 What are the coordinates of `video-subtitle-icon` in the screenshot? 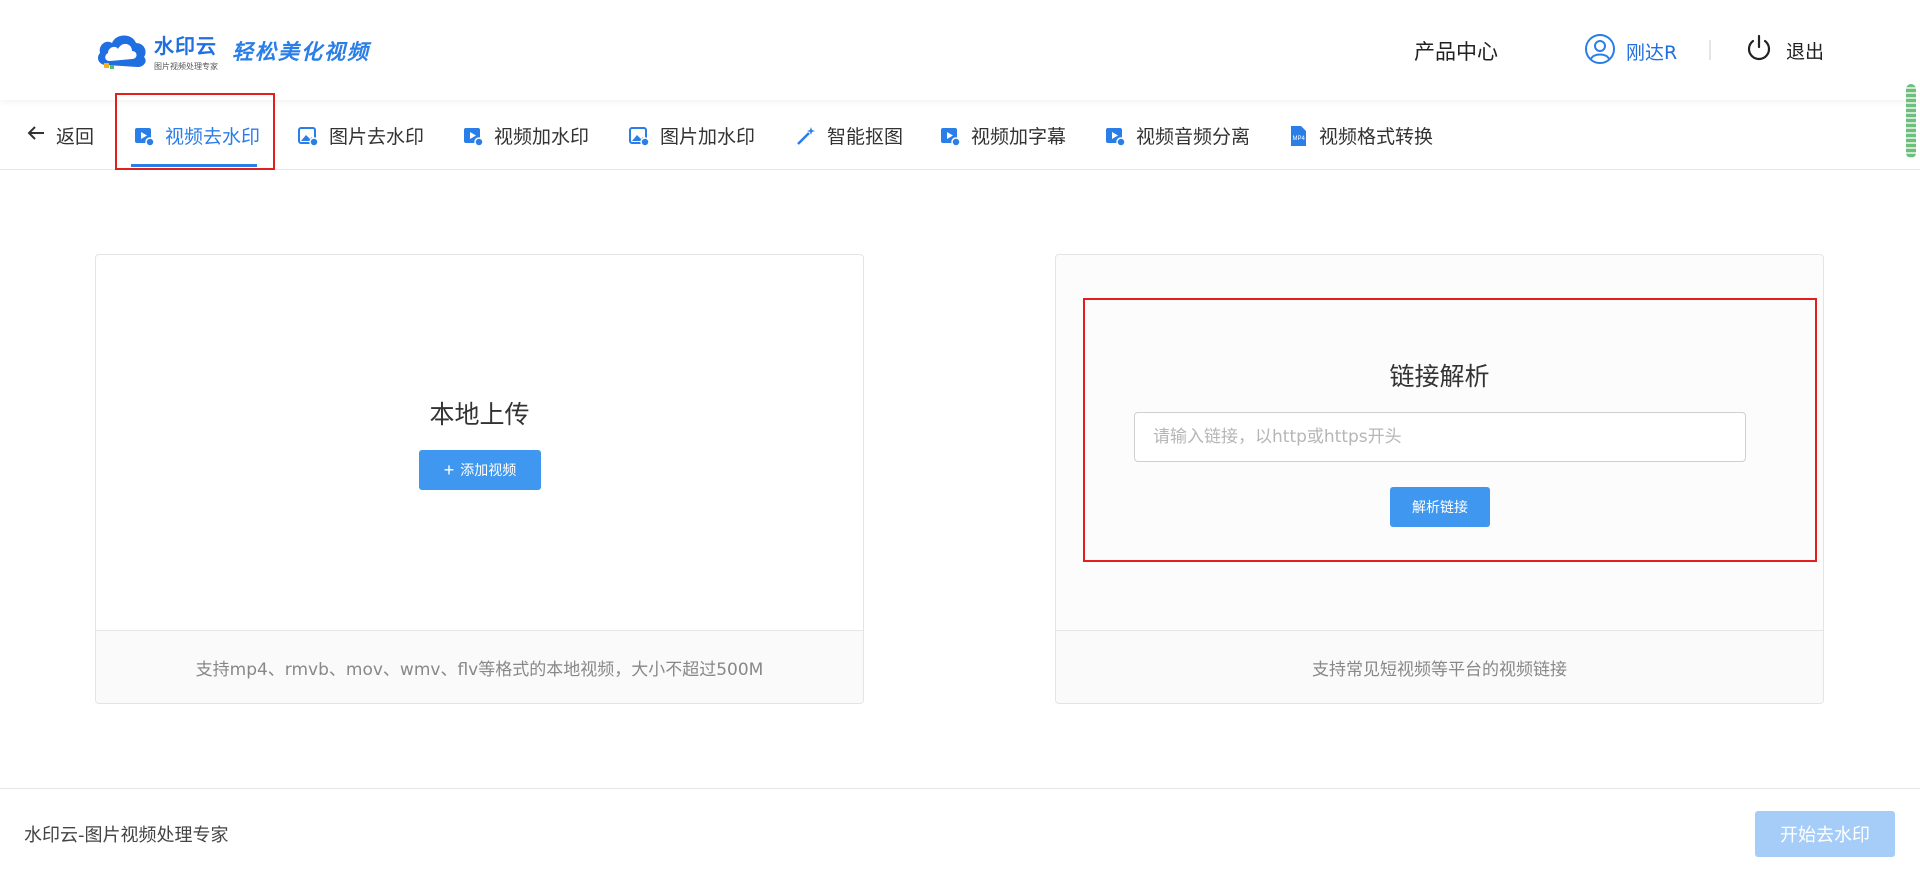 It's located at (950, 136).